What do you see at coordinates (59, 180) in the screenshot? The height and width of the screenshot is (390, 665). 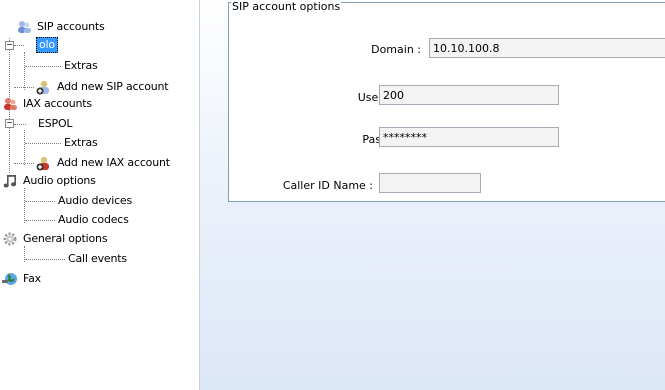 I see `tree-item-label: Audio options` at bounding box center [59, 180].